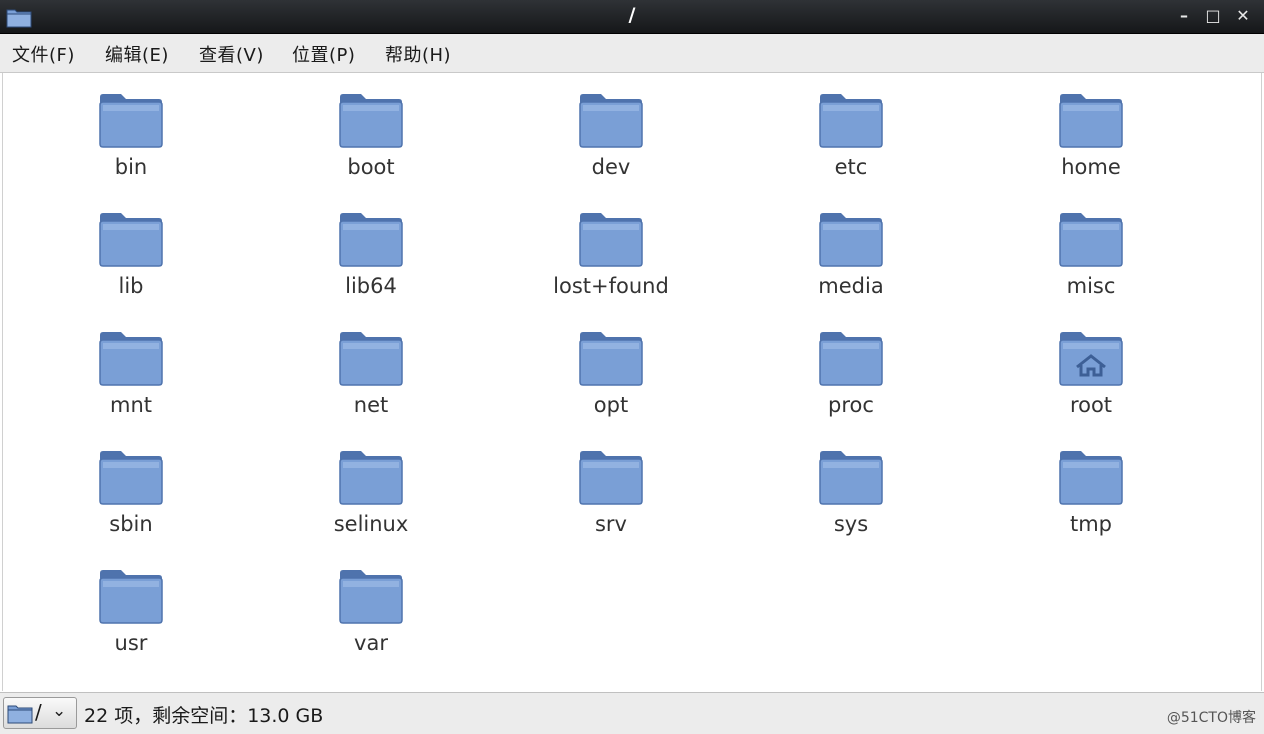 This screenshot has height=734, width=1264. I want to click on folder-item-root: root, so click(1091, 384).